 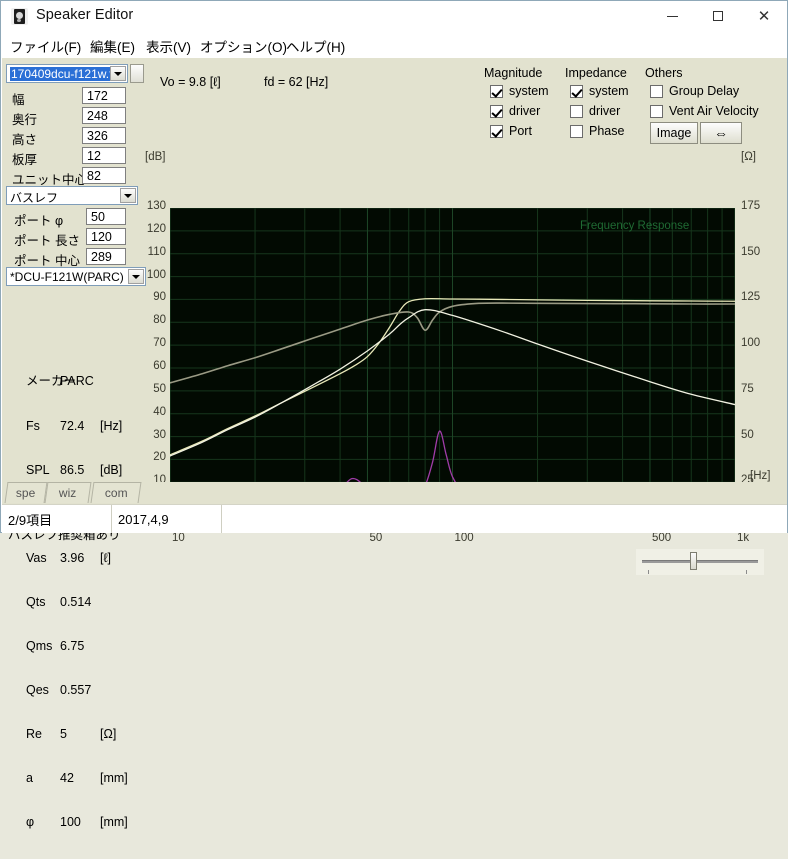 I want to click on enclosure-type-combo: バスレフ, so click(x=72, y=195).